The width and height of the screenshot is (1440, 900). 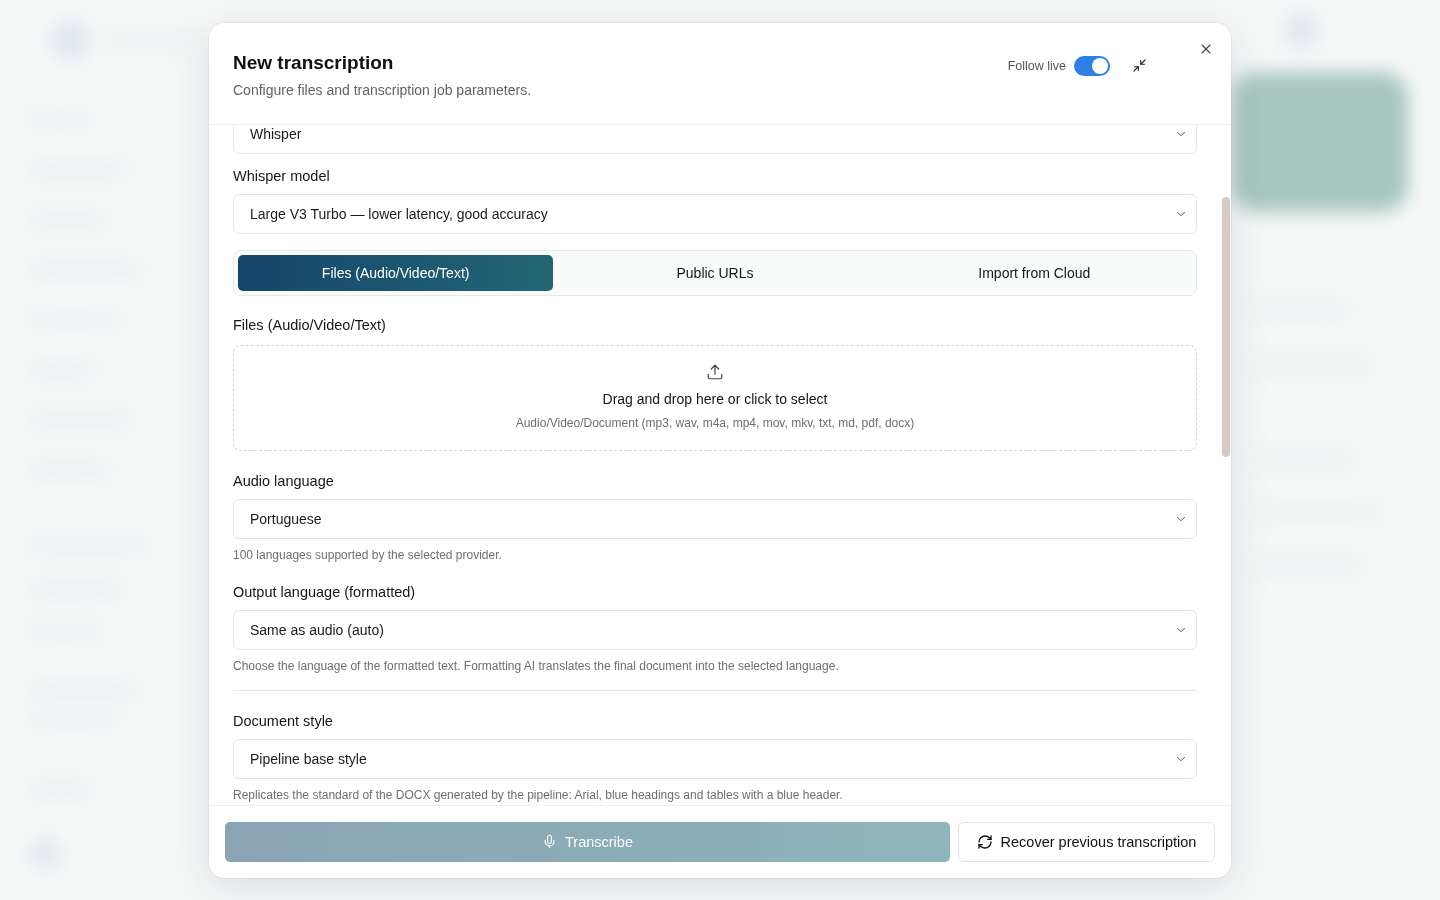 I want to click on drop-zone-formats: Audio/Video/Document (mp3, wav, m4a, mp4, mov, mkv, txt, md, pdf, docx), so click(x=715, y=422).